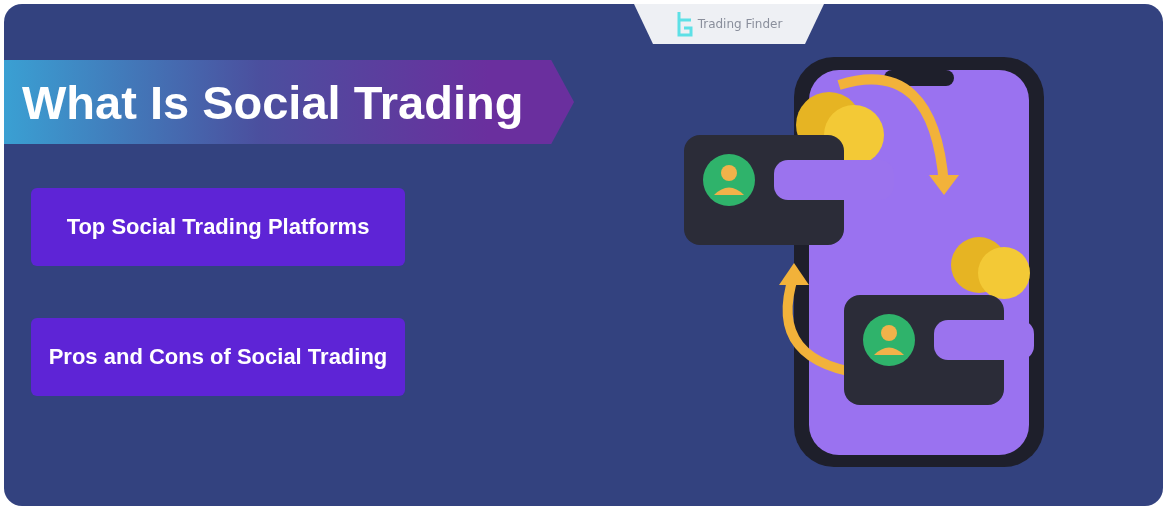  Describe the element at coordinates (218, 227) in the screenshot. I see `topic-label: Top Social Trading Platforms` at that location.